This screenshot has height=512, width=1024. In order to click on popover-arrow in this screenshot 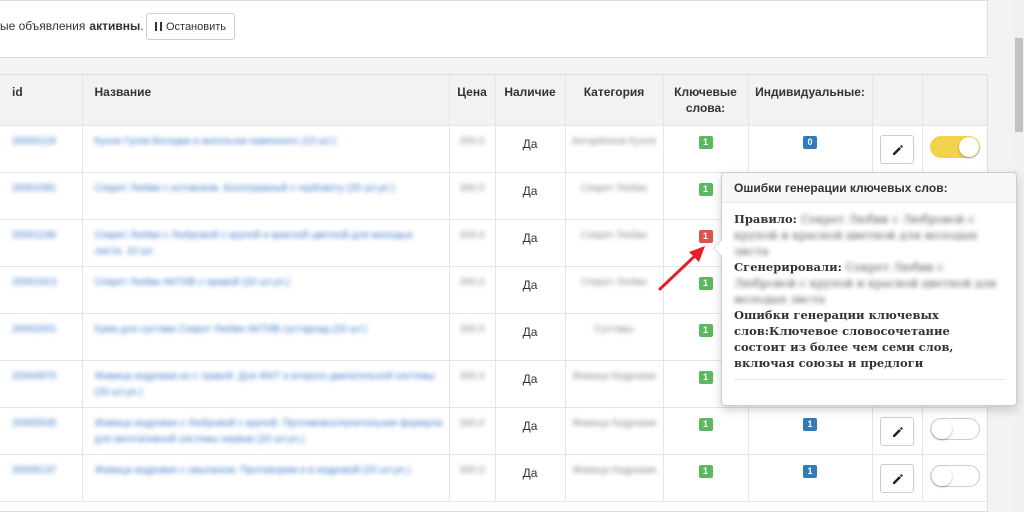, I will do `click(717, 248)`.